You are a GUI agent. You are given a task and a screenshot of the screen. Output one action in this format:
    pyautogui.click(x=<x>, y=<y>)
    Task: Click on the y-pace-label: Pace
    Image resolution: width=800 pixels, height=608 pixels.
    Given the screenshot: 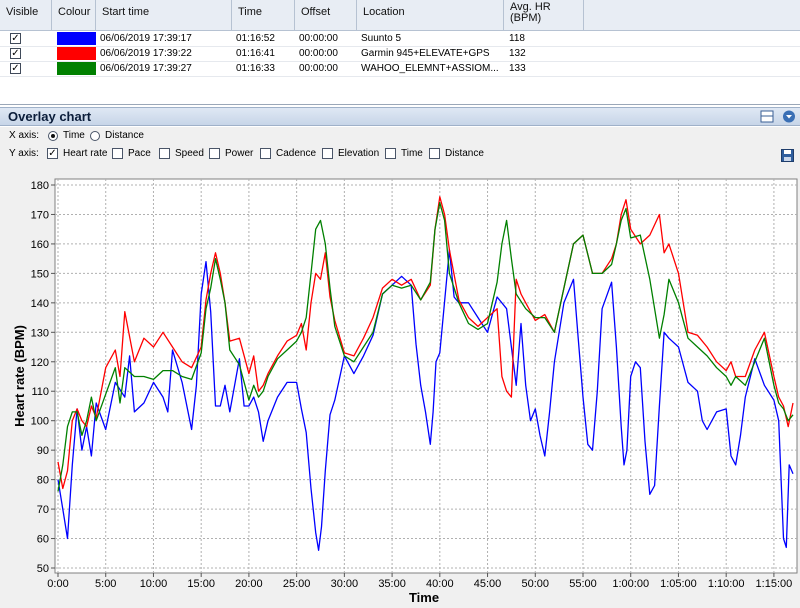 What is the action you would take?
    pyautogui.click(x=139, y=153)
    